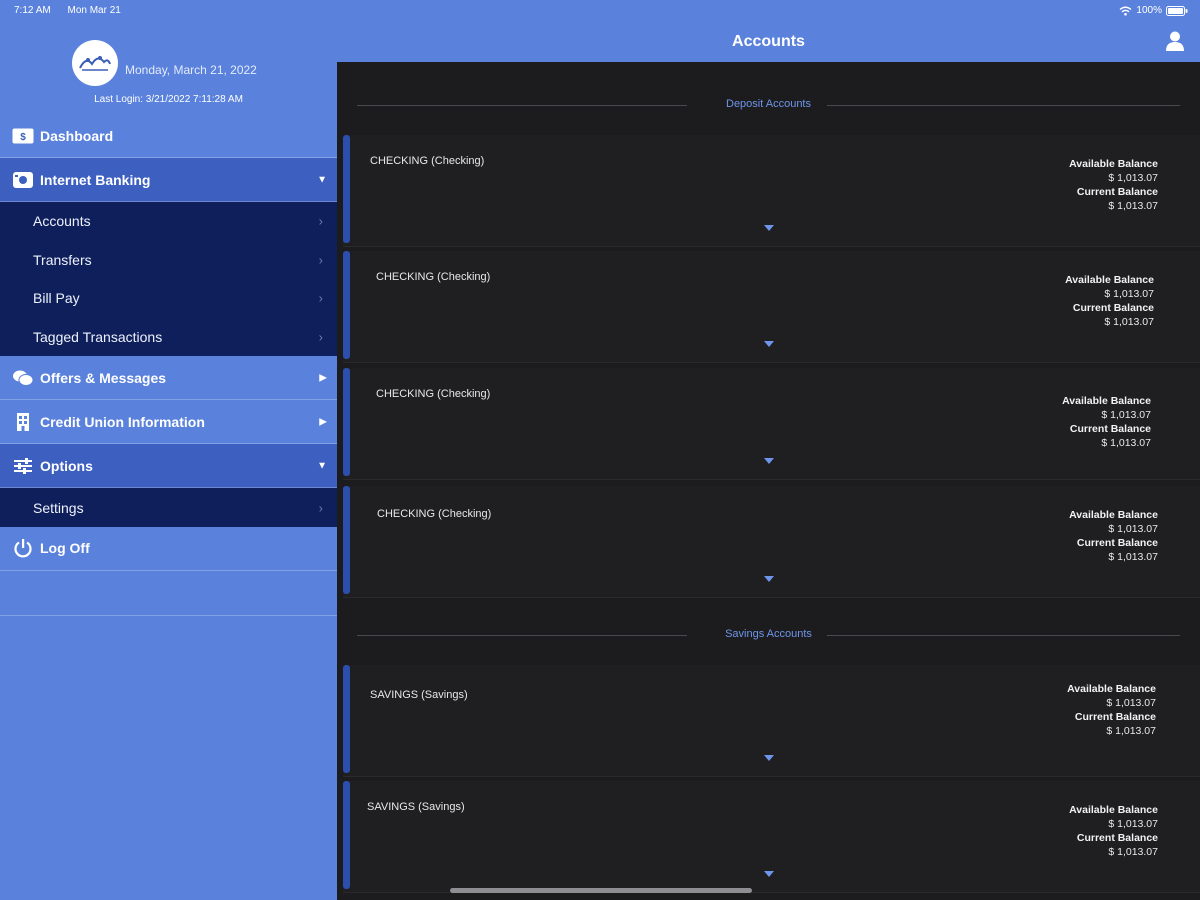  Describe the element at coordinates (56, 298) in the screenshot. I see `submenu-label: Bill Pay` at that location.